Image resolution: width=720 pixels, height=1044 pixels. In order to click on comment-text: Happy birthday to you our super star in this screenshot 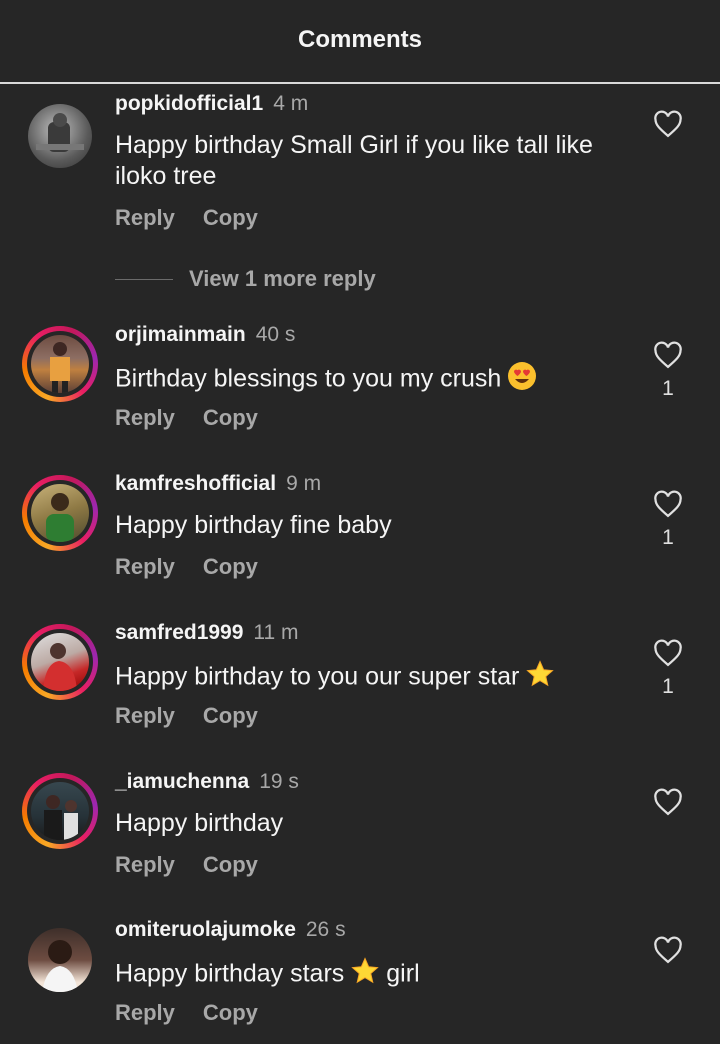, I will do `click(317, 676)`.